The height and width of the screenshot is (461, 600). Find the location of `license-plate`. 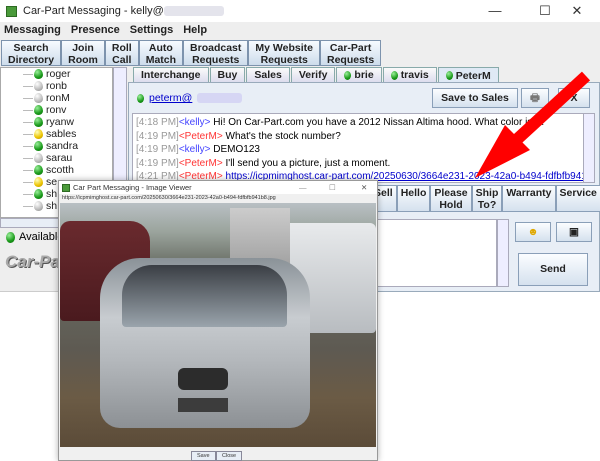

license-plate is located at coordinates (203, 405).